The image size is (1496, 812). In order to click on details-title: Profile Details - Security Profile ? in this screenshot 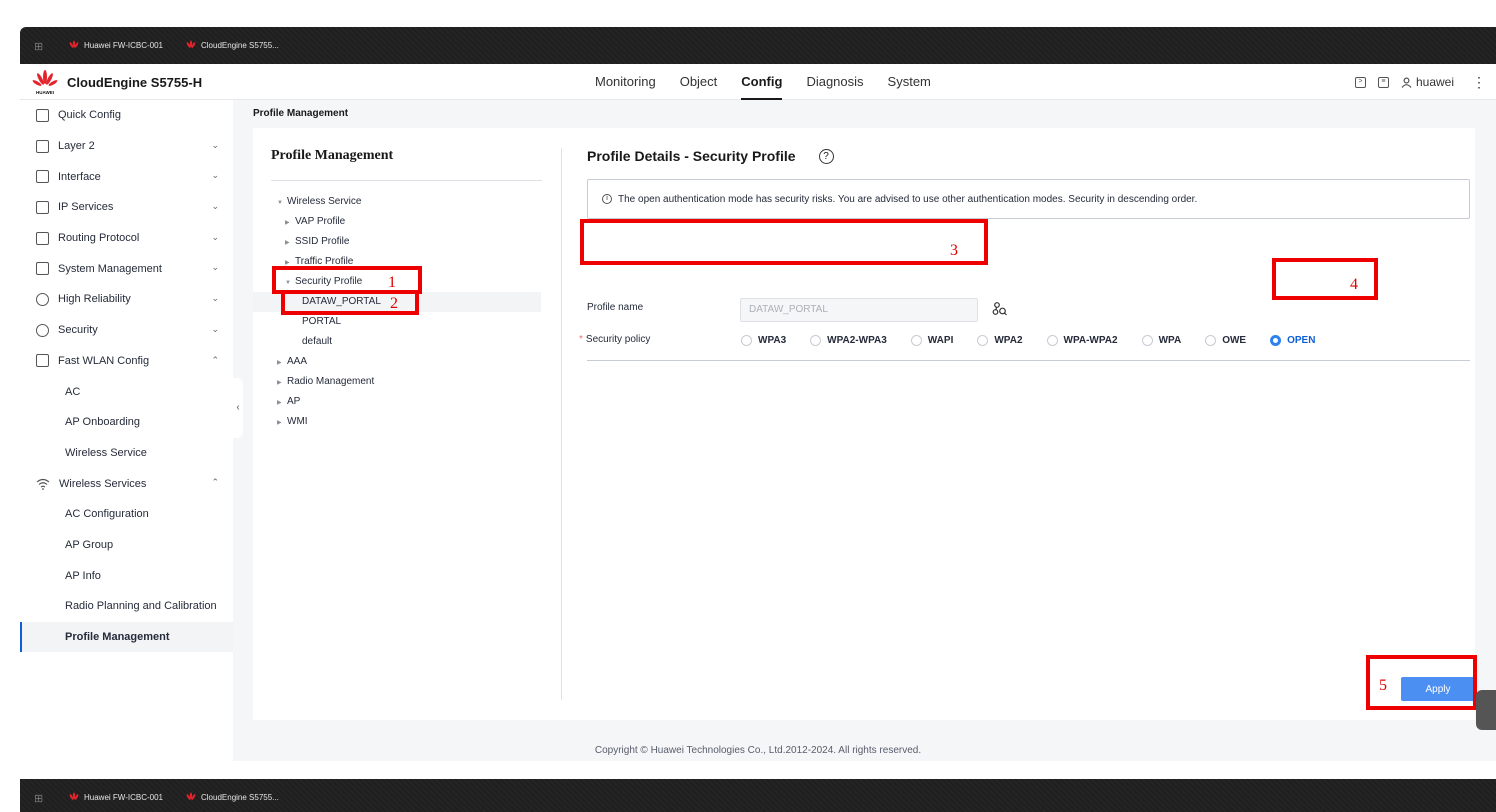, I will do `click(710, 156)`.